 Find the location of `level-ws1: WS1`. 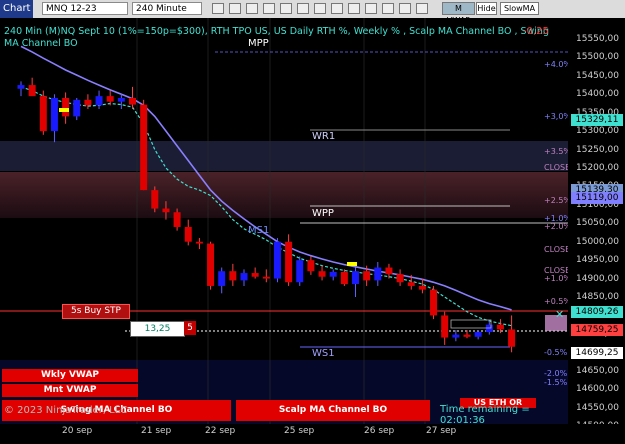

level-ws1: WS1 is located at coordinates (323, 353).